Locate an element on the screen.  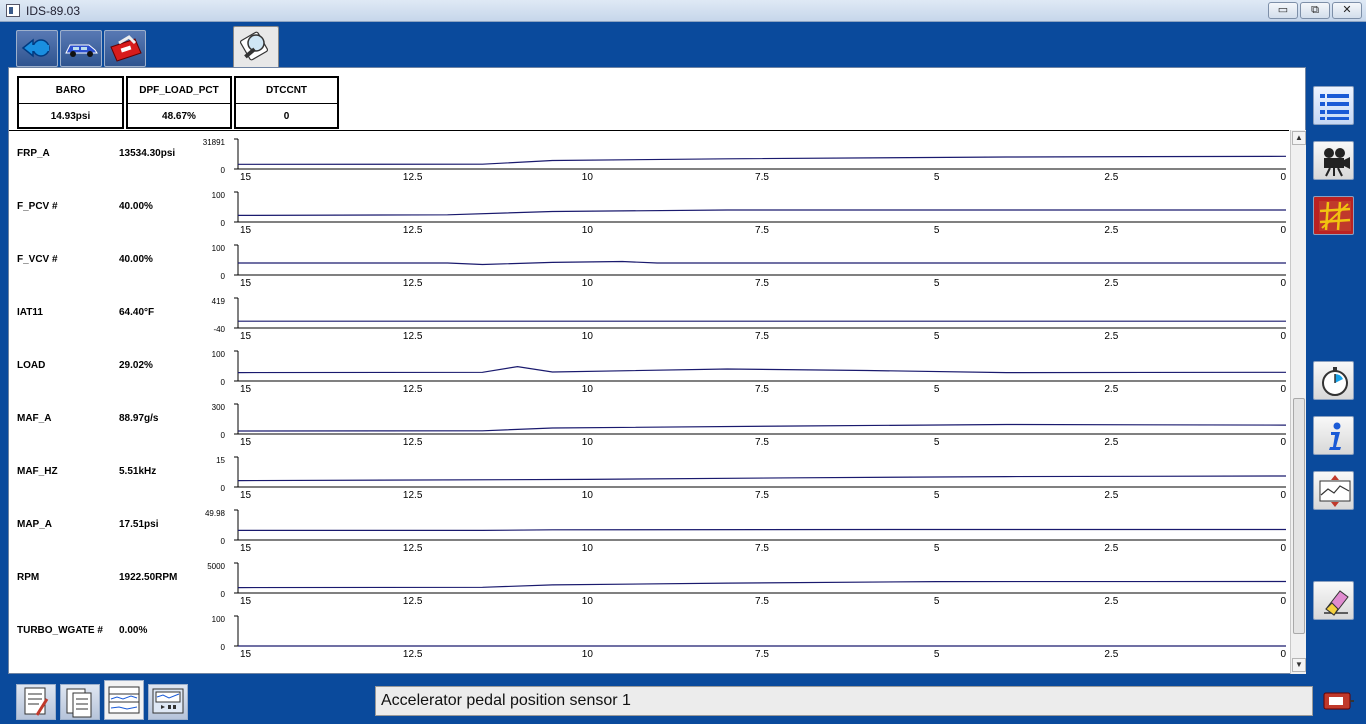
toolbox-icon is located at coordinates (126, 48).